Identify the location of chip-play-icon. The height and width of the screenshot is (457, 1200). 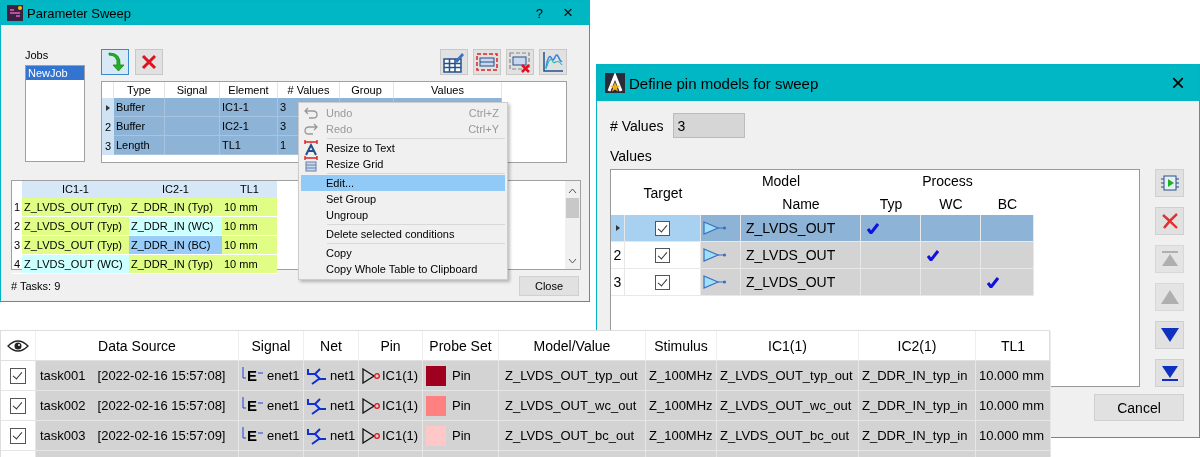
(1169, 183).